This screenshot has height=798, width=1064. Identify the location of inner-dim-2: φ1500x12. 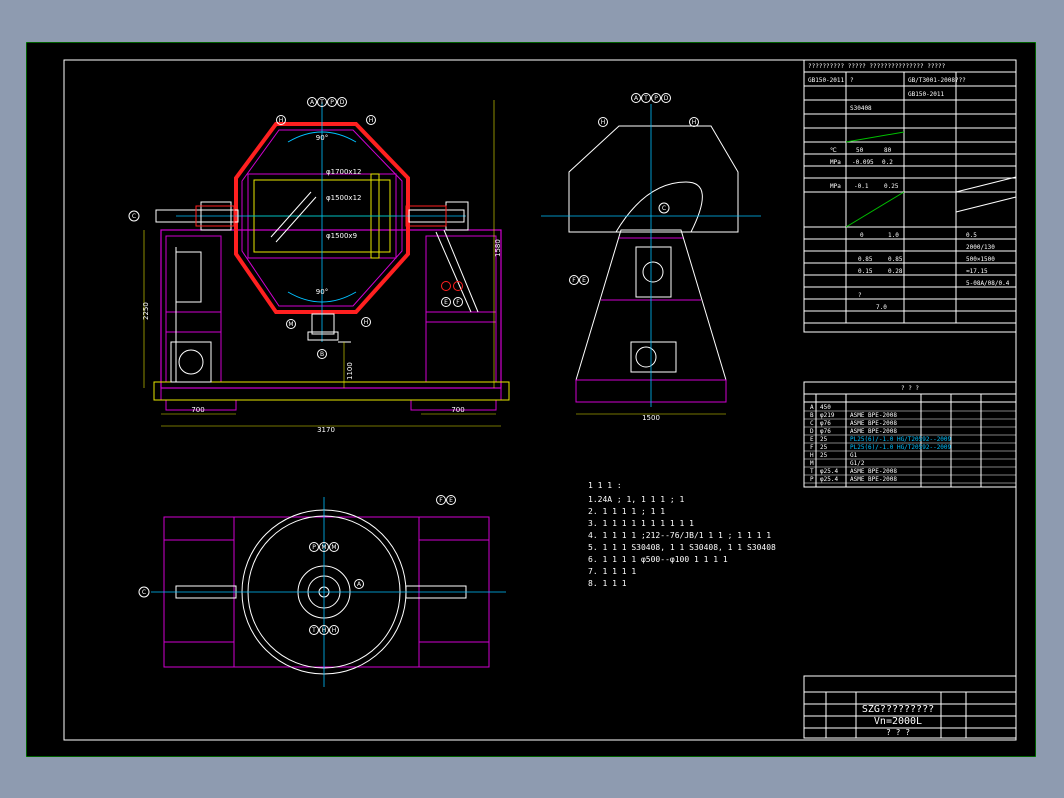
(343, 198).